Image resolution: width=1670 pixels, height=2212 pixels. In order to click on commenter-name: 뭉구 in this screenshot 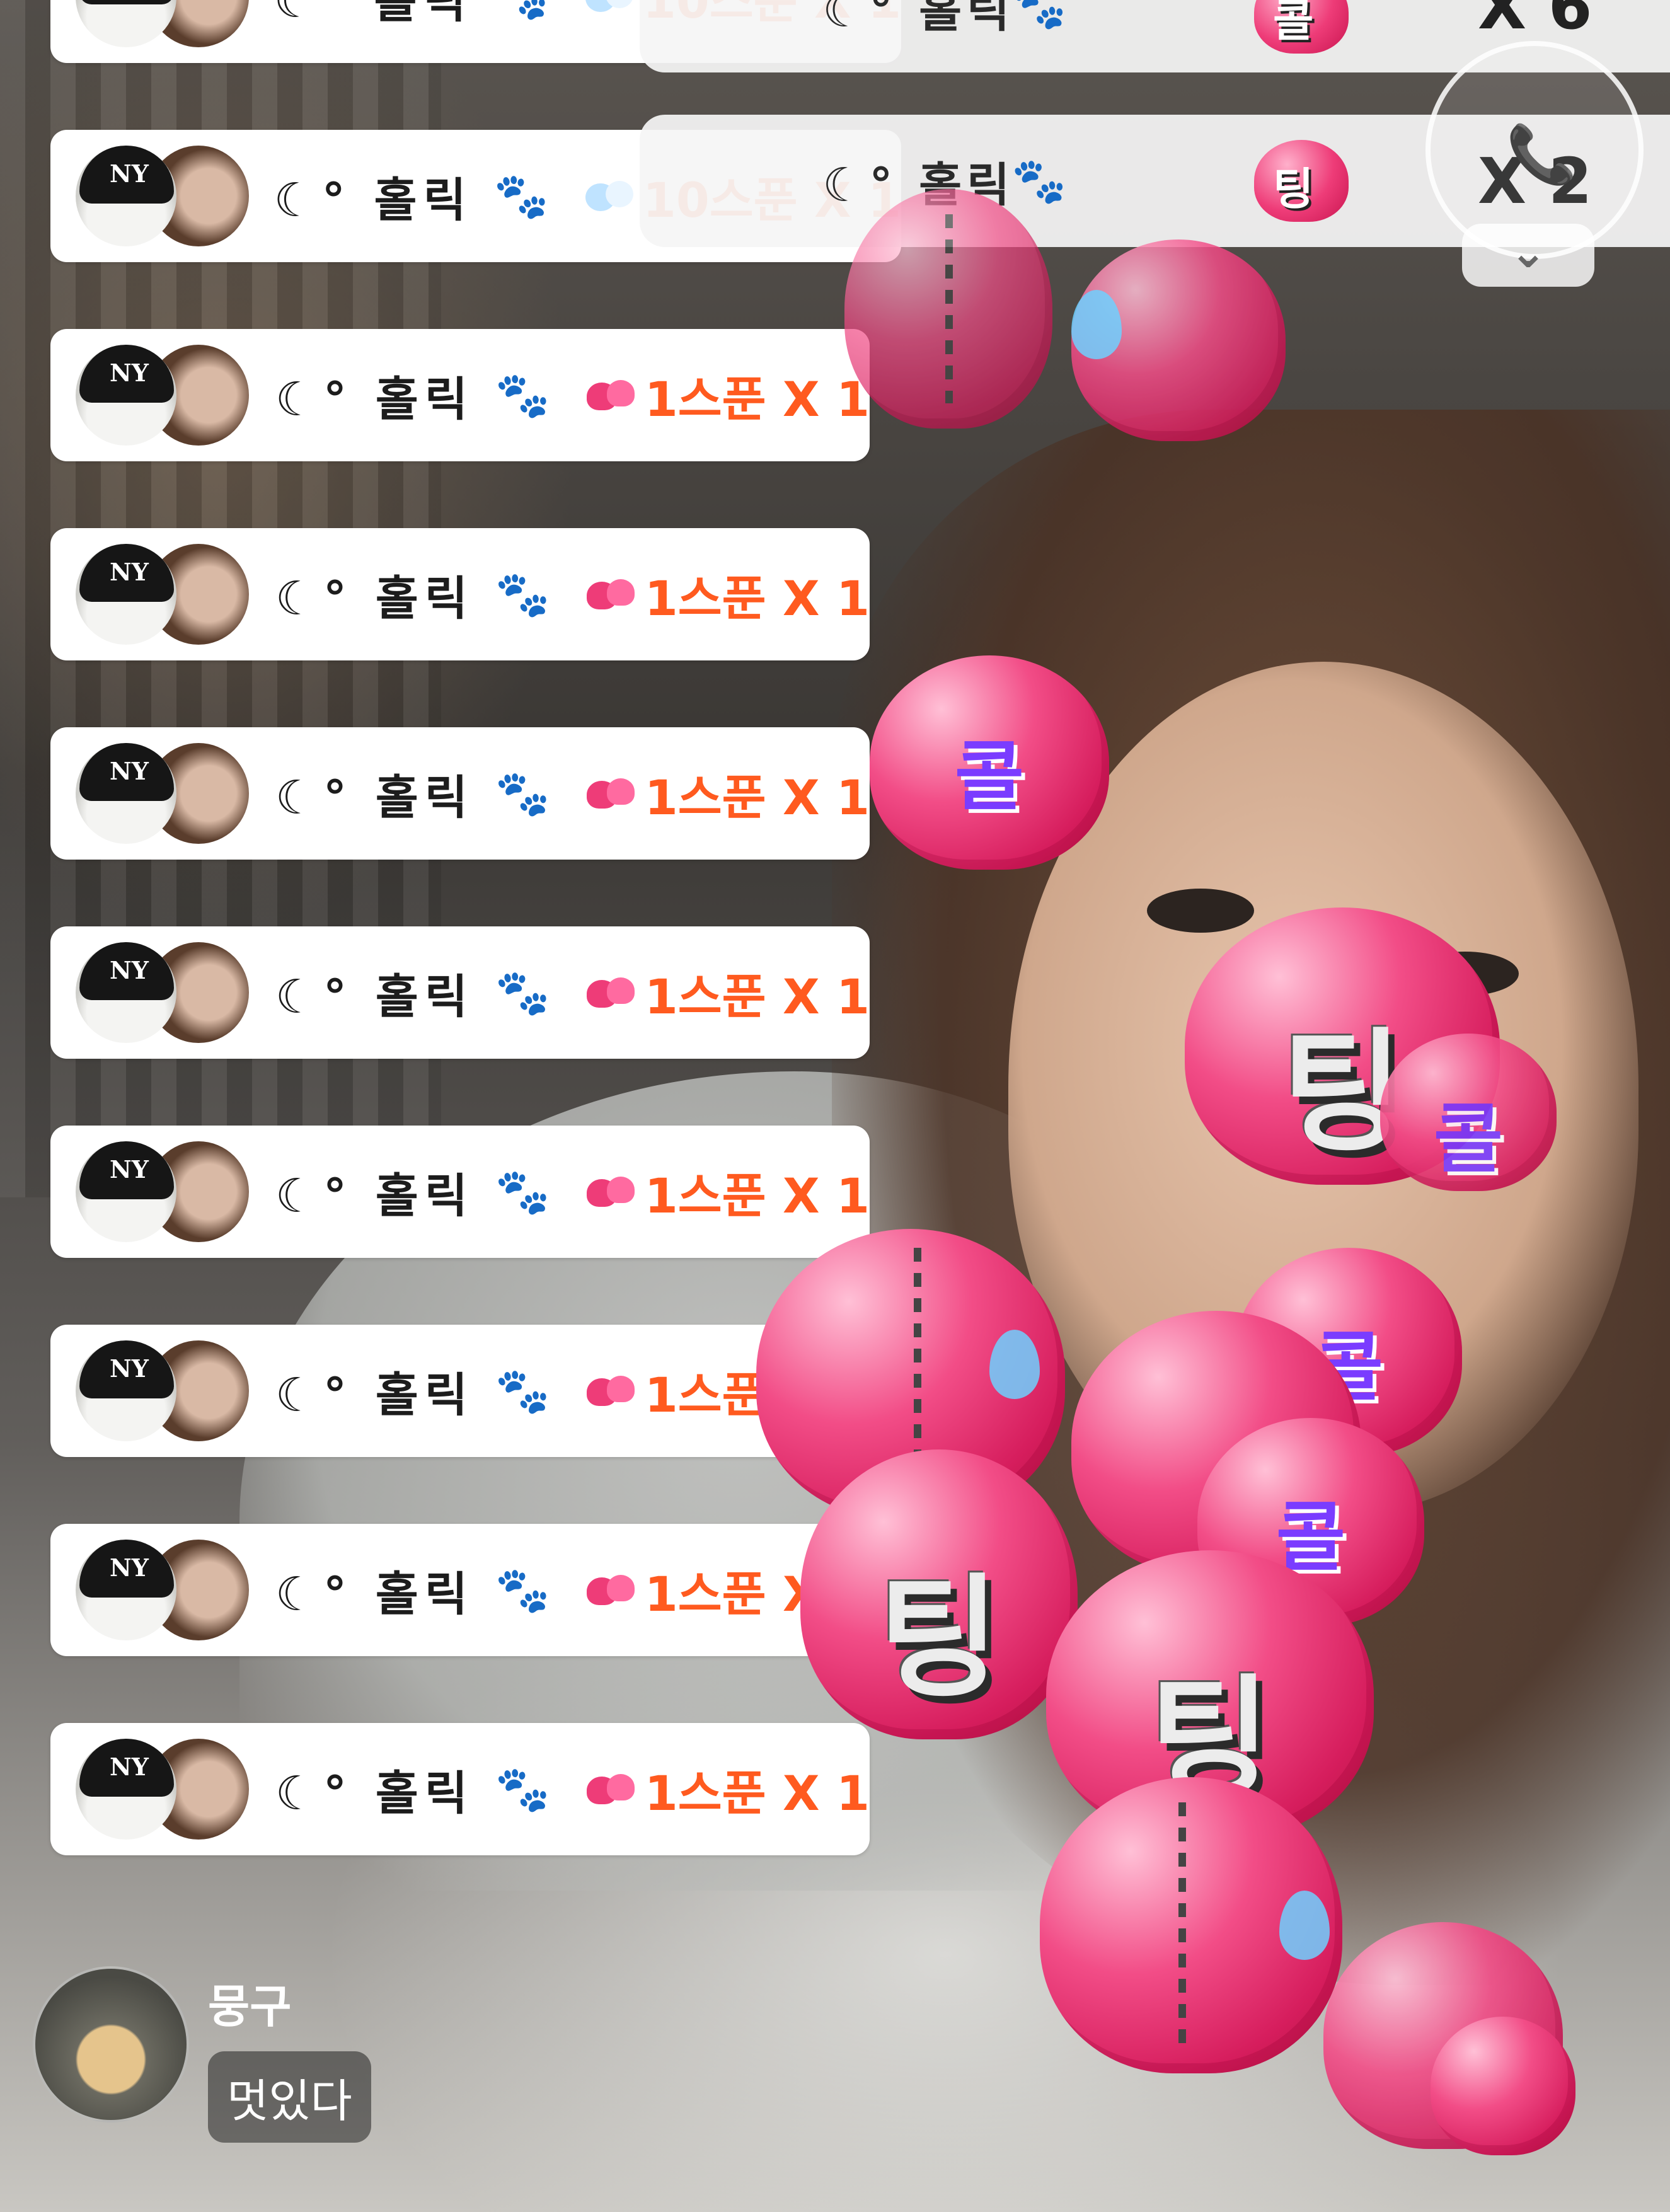, I will do `click(249, 2002)`.